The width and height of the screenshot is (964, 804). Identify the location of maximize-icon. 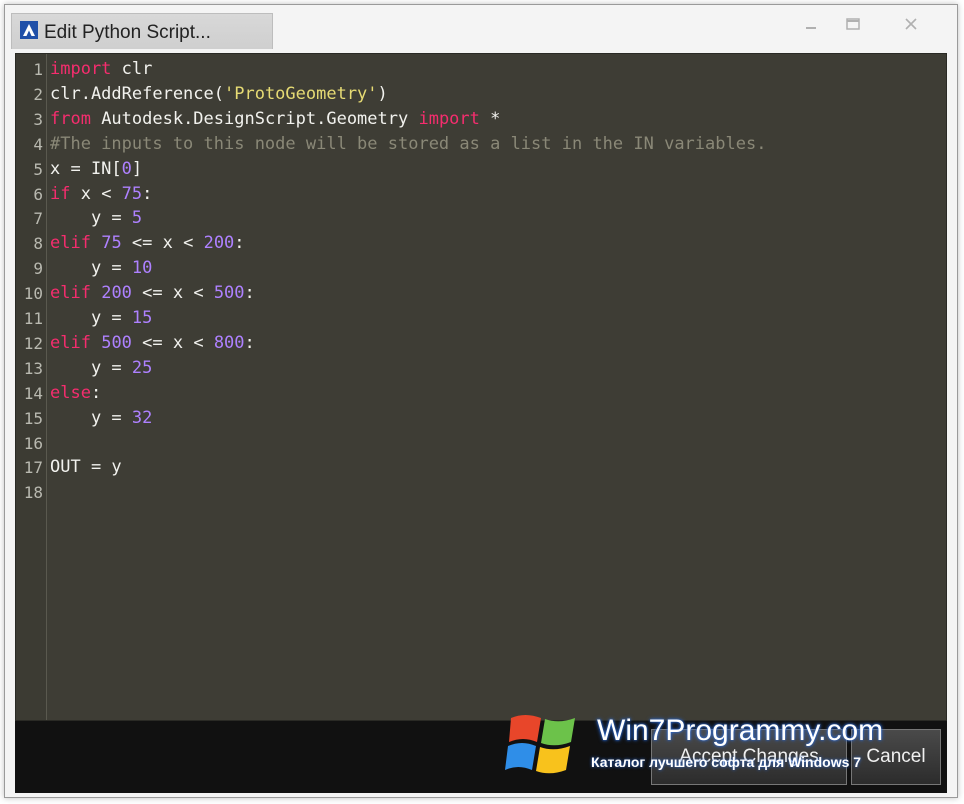
(853, 24).